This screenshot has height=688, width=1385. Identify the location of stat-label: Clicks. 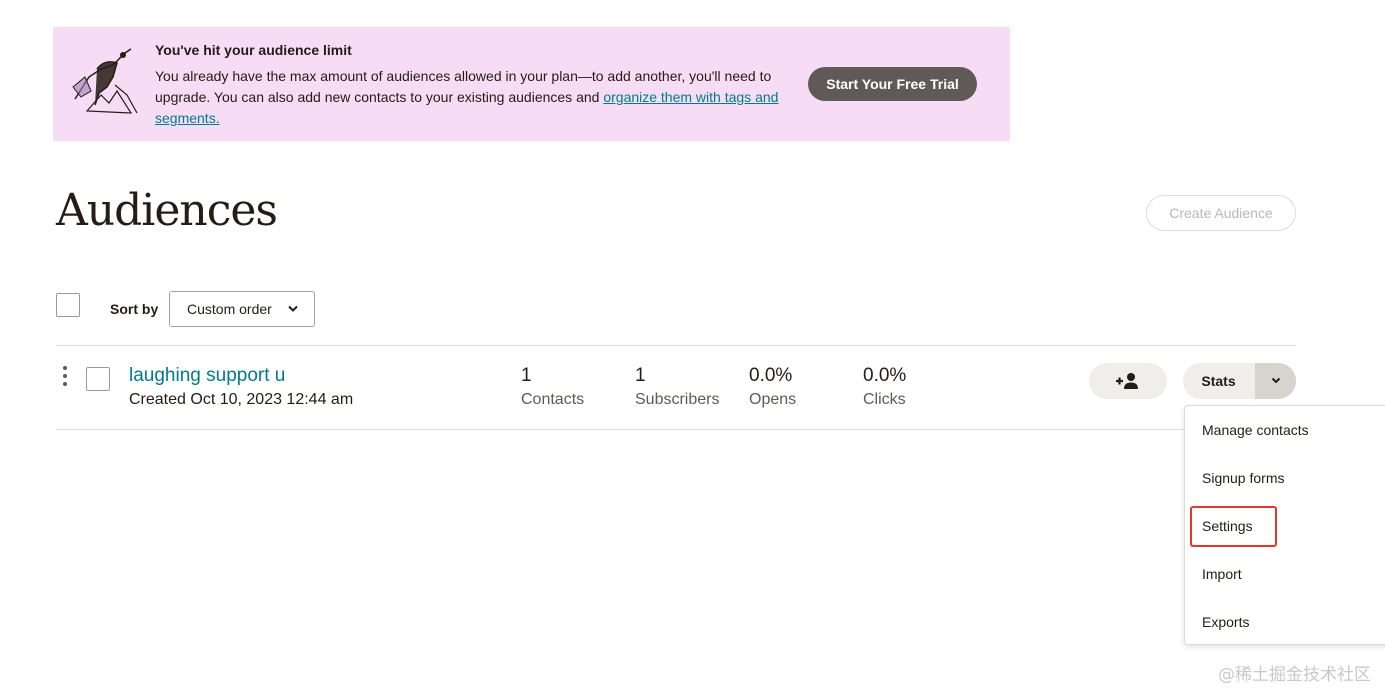
(884, 399).